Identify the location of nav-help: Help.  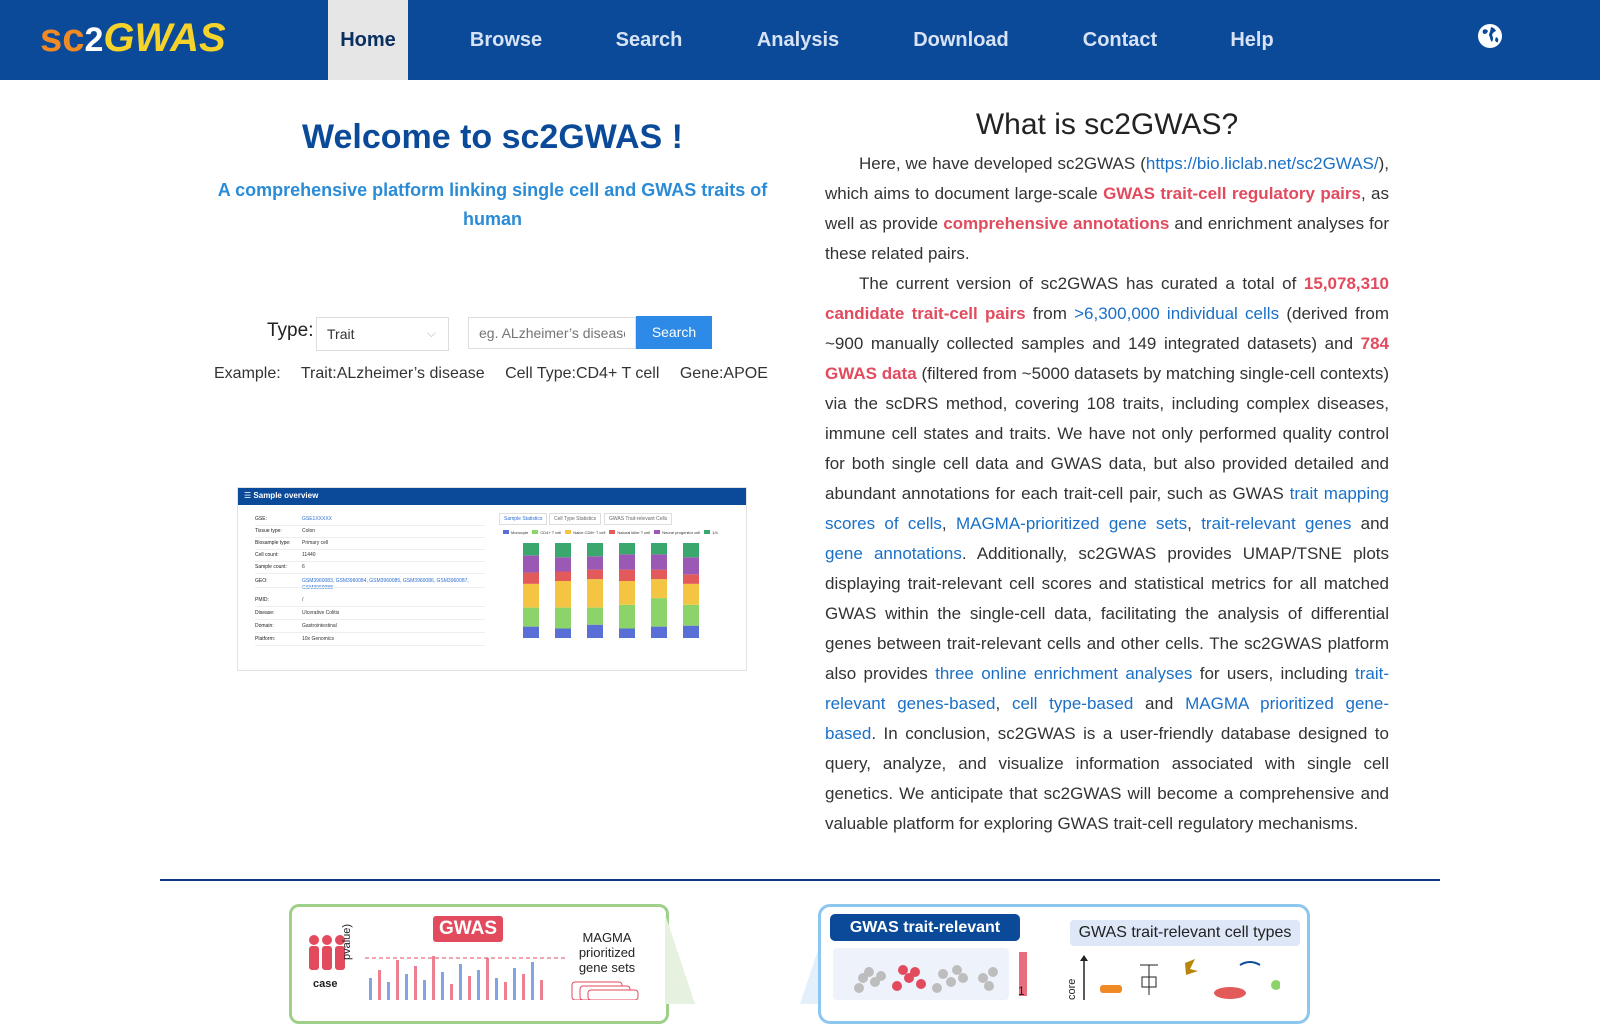
(1252, 40).